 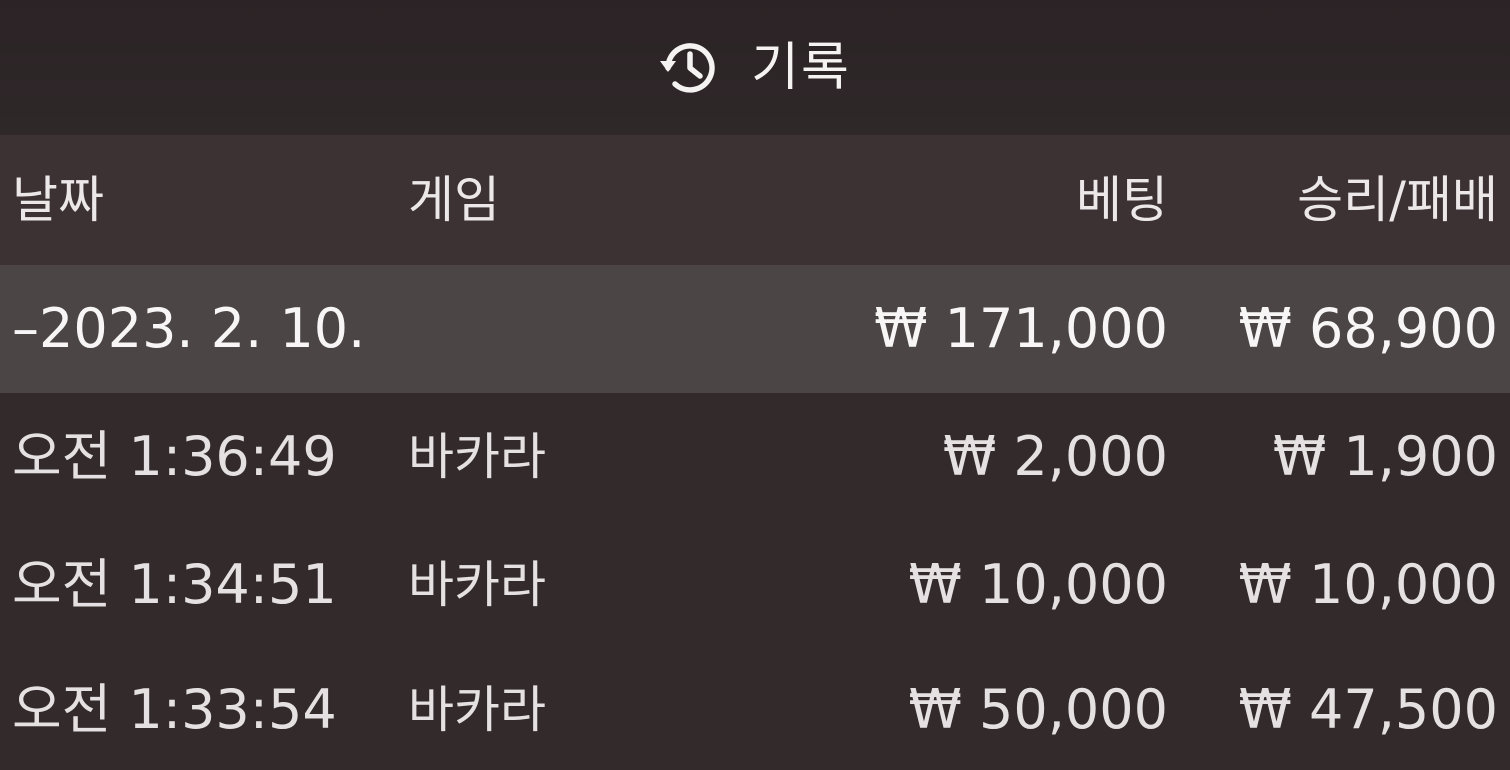 I want to click on history-icon, so click(x=690, y=68).